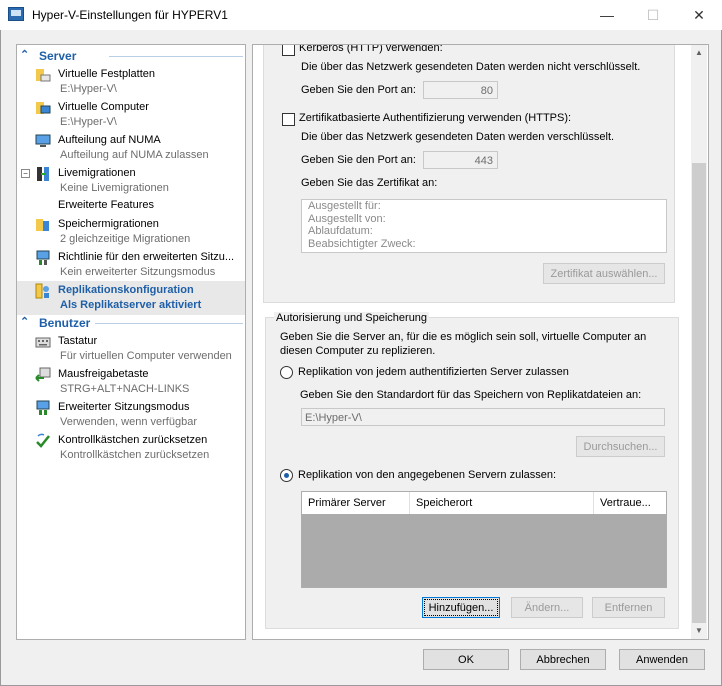 The width and height of the screenshot is (722, 686). Describe the element at coordinates (78, 341) in the screenshot. I see `tree-item-label: Tastatur` at that location.